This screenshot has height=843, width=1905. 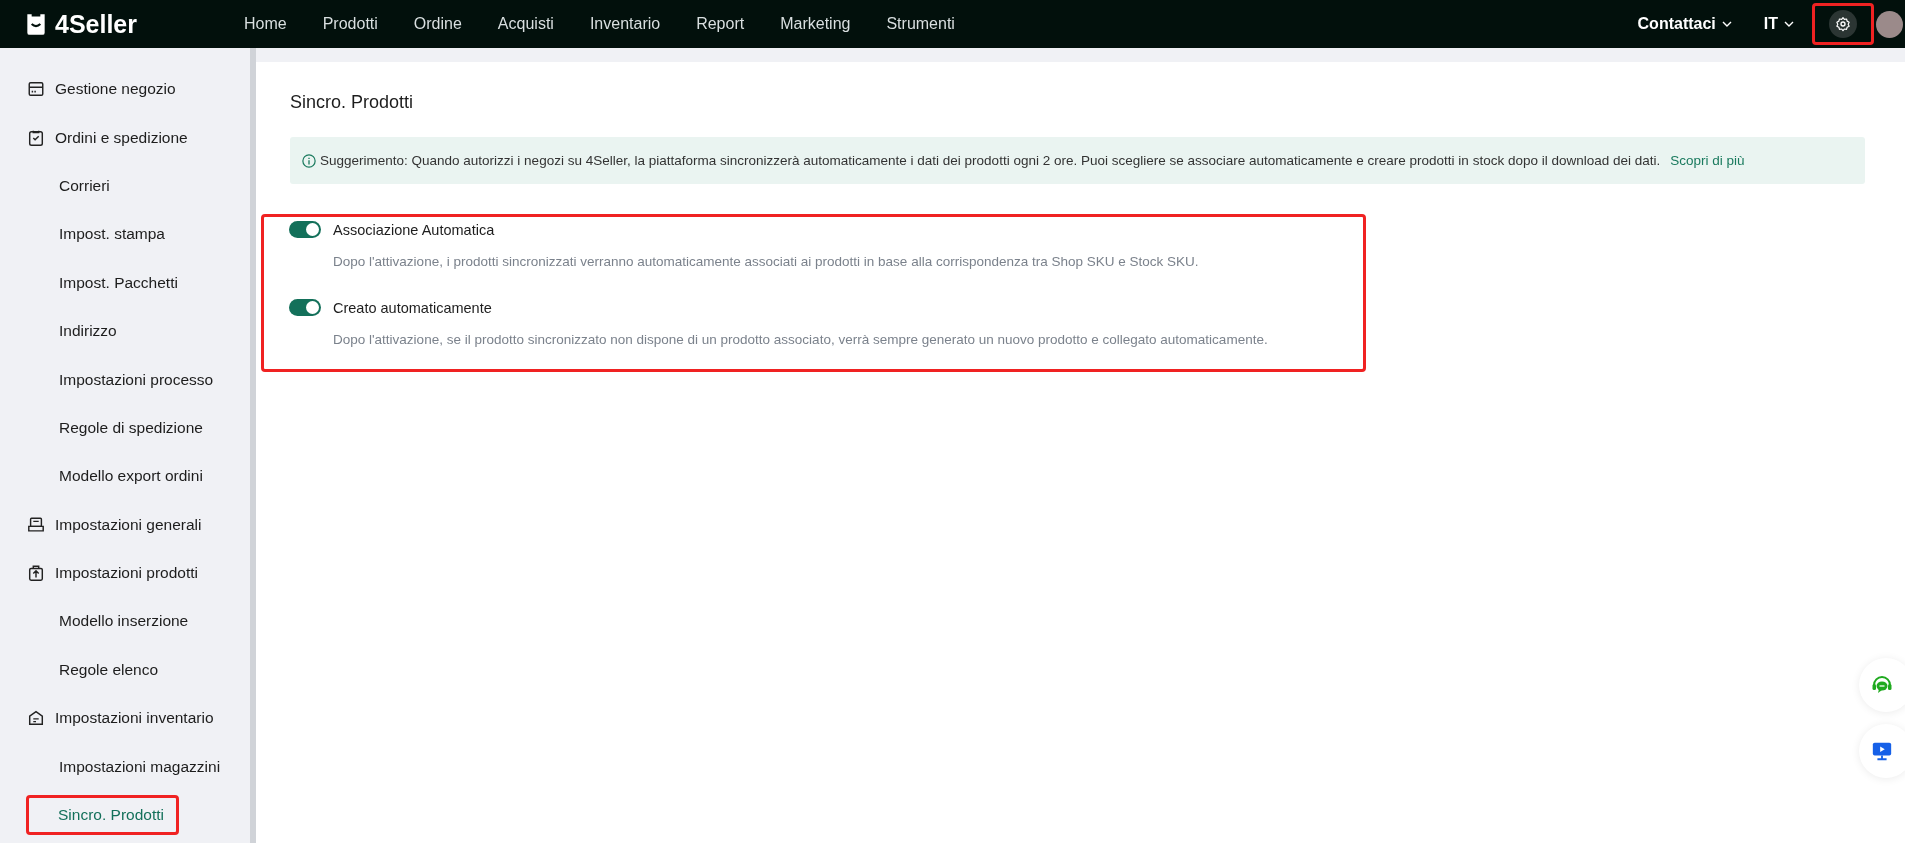 What do you see at coordinates (125, 524) in the screenshot?
I see `sidebar-group: Impostazioni generali` at bounding box center [125, 524].